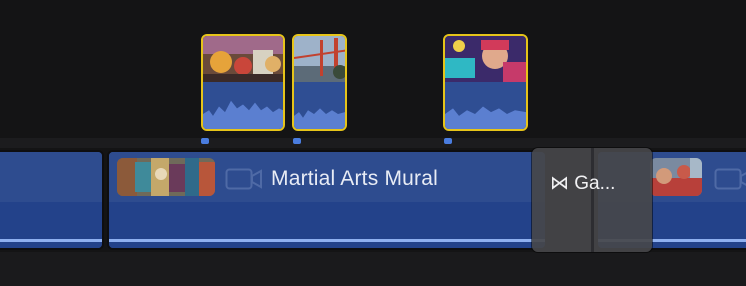  I want to click on transition-edit-point, so click(592, 200).